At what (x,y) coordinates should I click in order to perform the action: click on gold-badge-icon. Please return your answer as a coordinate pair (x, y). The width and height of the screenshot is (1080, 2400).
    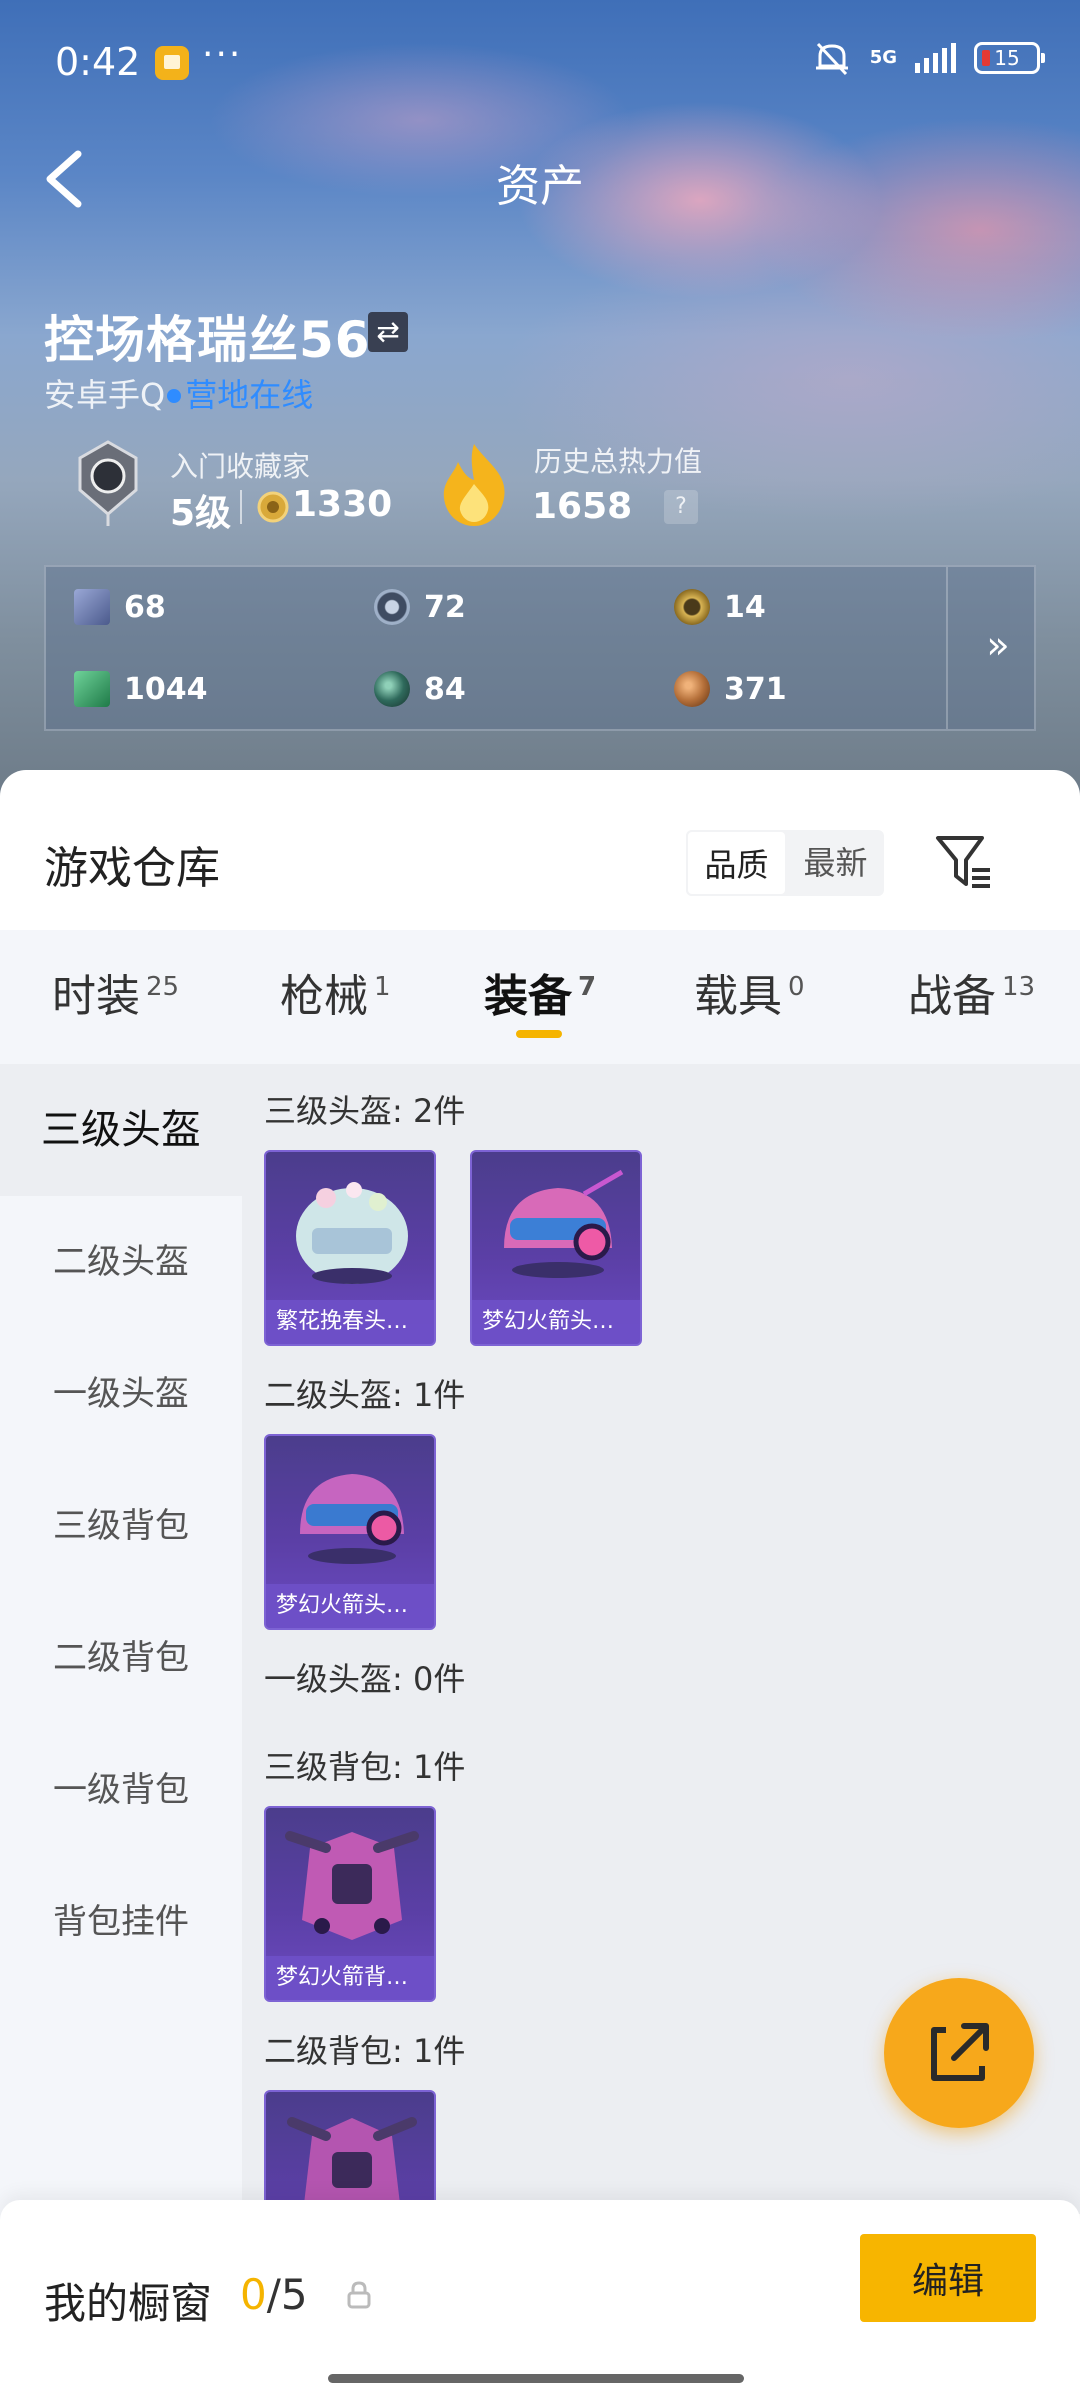
    Looking at the image, I should click on (692, 607).